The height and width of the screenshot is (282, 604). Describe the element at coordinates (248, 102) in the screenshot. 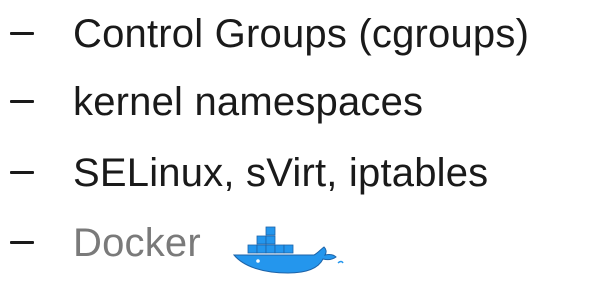

I see `bullet-text: kernel namespaces` at that location.